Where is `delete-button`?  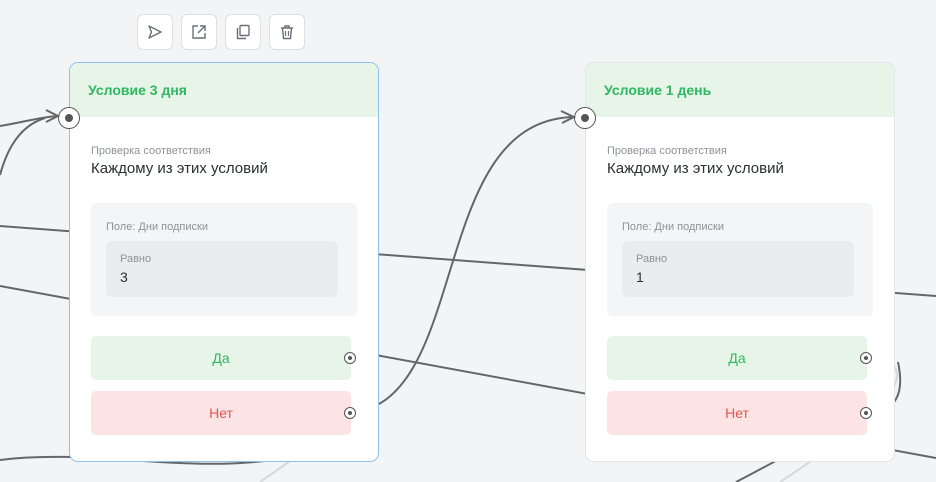 delete-button is located at coordinates (287, 32).